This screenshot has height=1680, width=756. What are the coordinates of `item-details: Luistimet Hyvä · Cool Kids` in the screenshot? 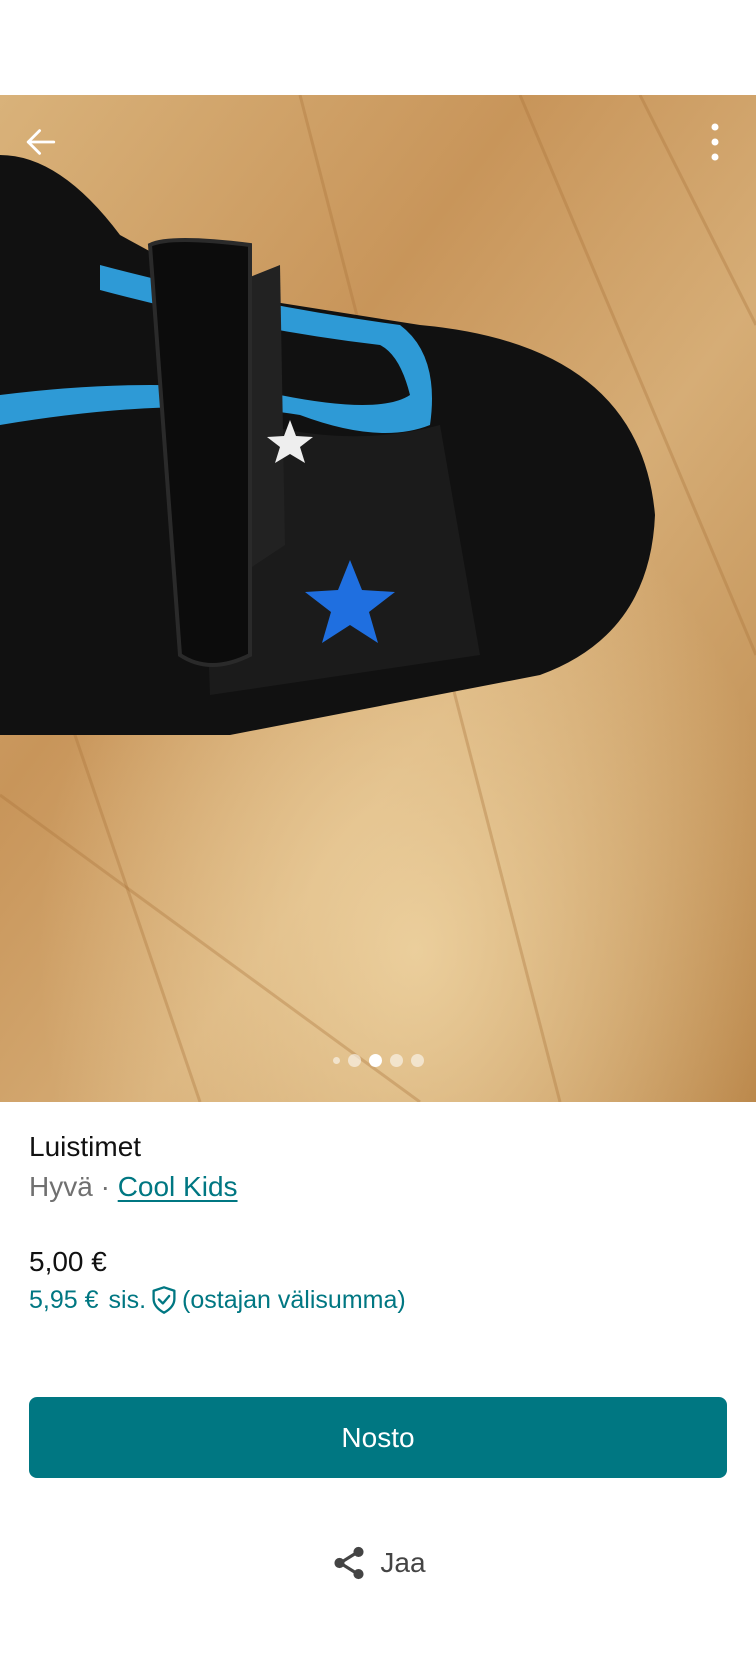 It's located at (379, 1167).